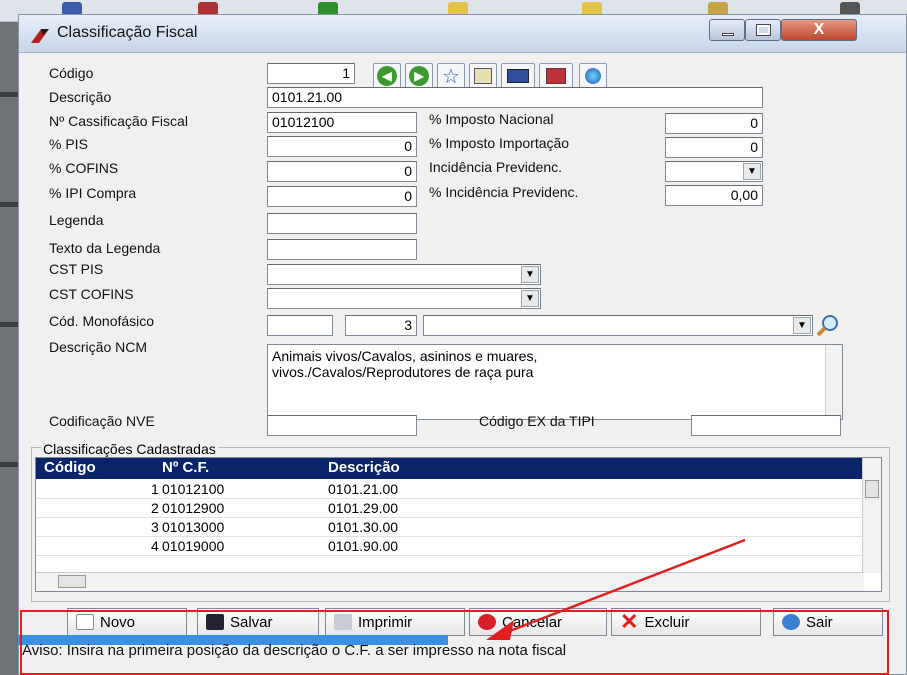  What do you see at coordinates (404, 298) in the screenshot?
I see `cst-cofins-select: ▼` at bounding box center [404, 298].